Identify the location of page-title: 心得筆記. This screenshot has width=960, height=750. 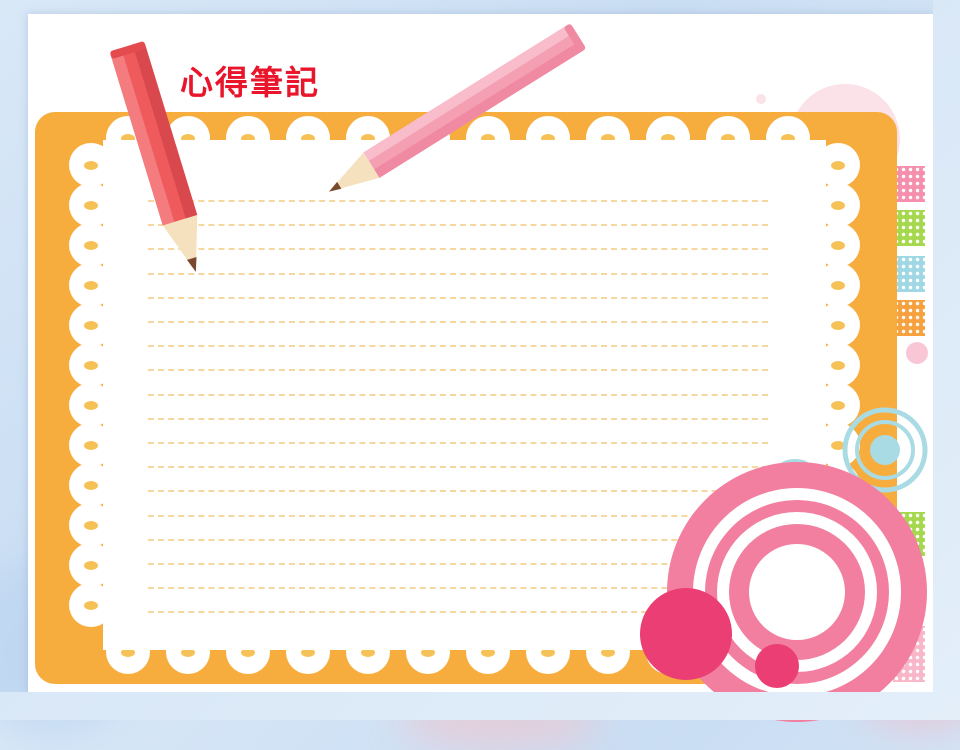
(250, 82).